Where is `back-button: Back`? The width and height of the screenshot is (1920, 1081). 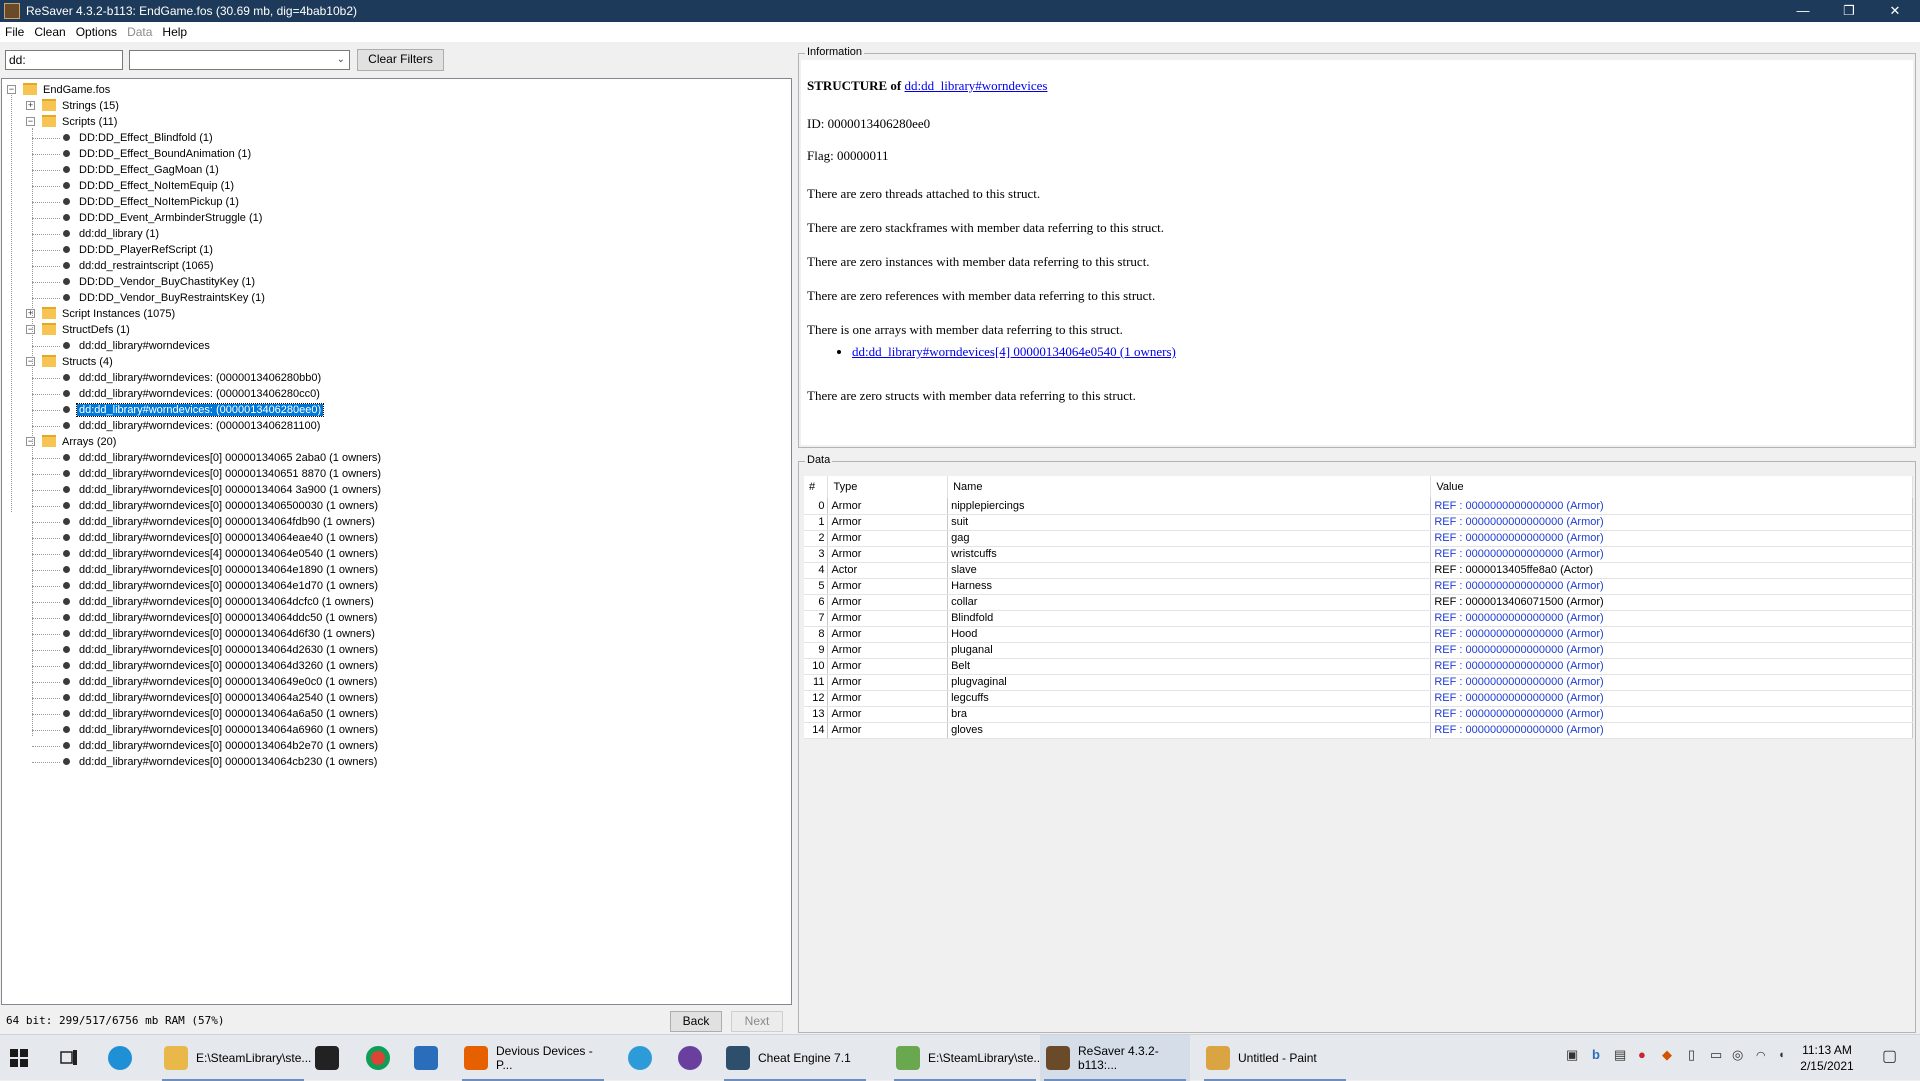 back-button: Back is located at coordinates (696, 1021).